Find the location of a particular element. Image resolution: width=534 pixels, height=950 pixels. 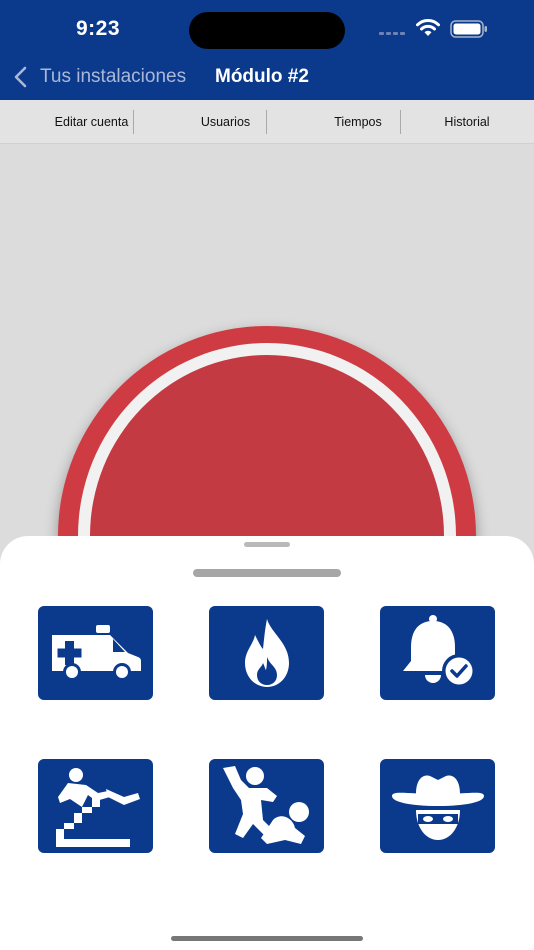

fire-option is located at coordinates (266, 653).